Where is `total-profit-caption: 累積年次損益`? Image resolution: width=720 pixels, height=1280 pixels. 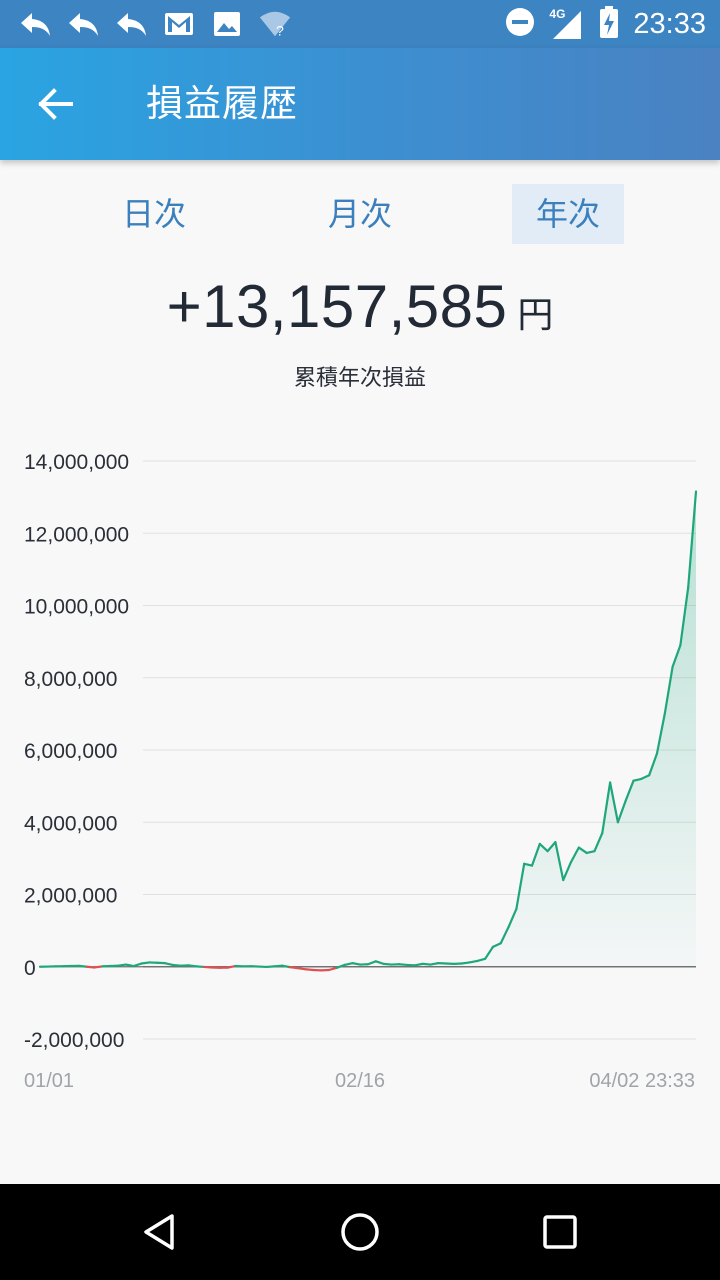
total-profit-caption: 累積年次損益 is located at coordinates (359, 378).